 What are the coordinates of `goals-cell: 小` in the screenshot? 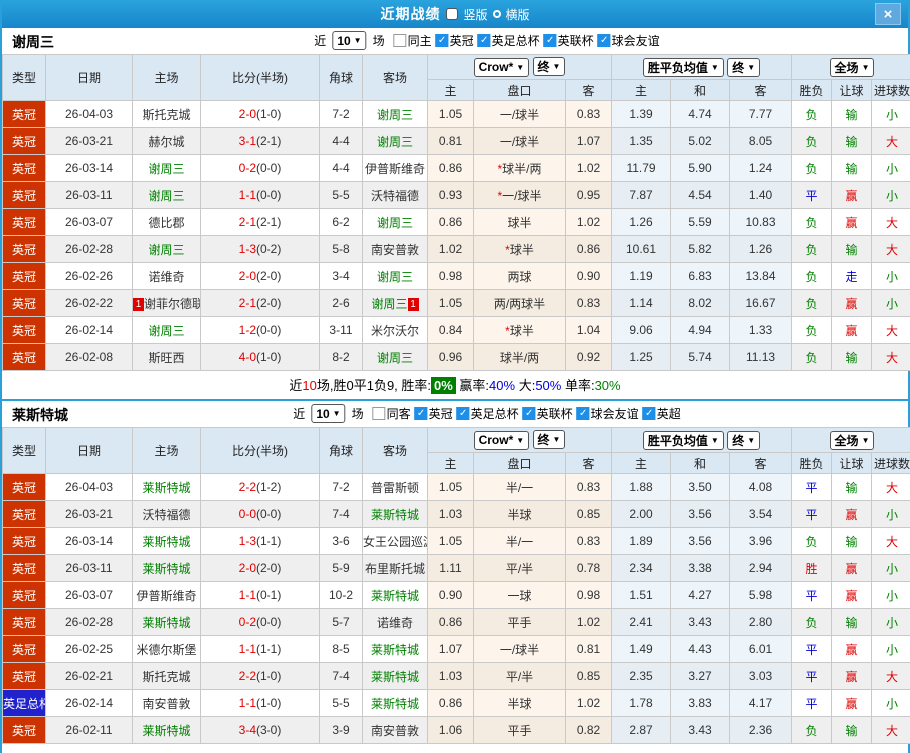 It's located at (890, 168).